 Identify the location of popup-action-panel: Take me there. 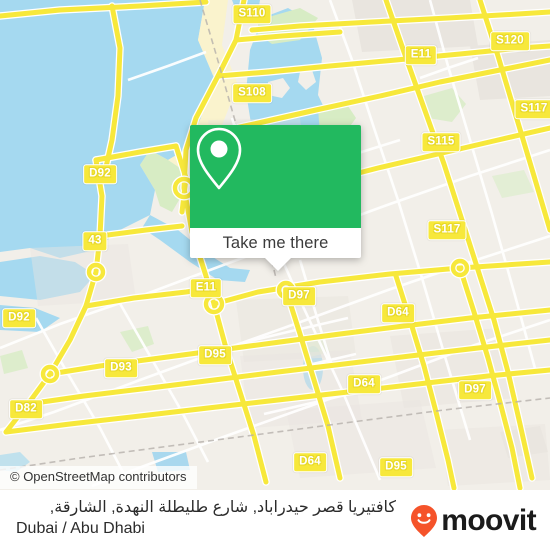
(275, 243).